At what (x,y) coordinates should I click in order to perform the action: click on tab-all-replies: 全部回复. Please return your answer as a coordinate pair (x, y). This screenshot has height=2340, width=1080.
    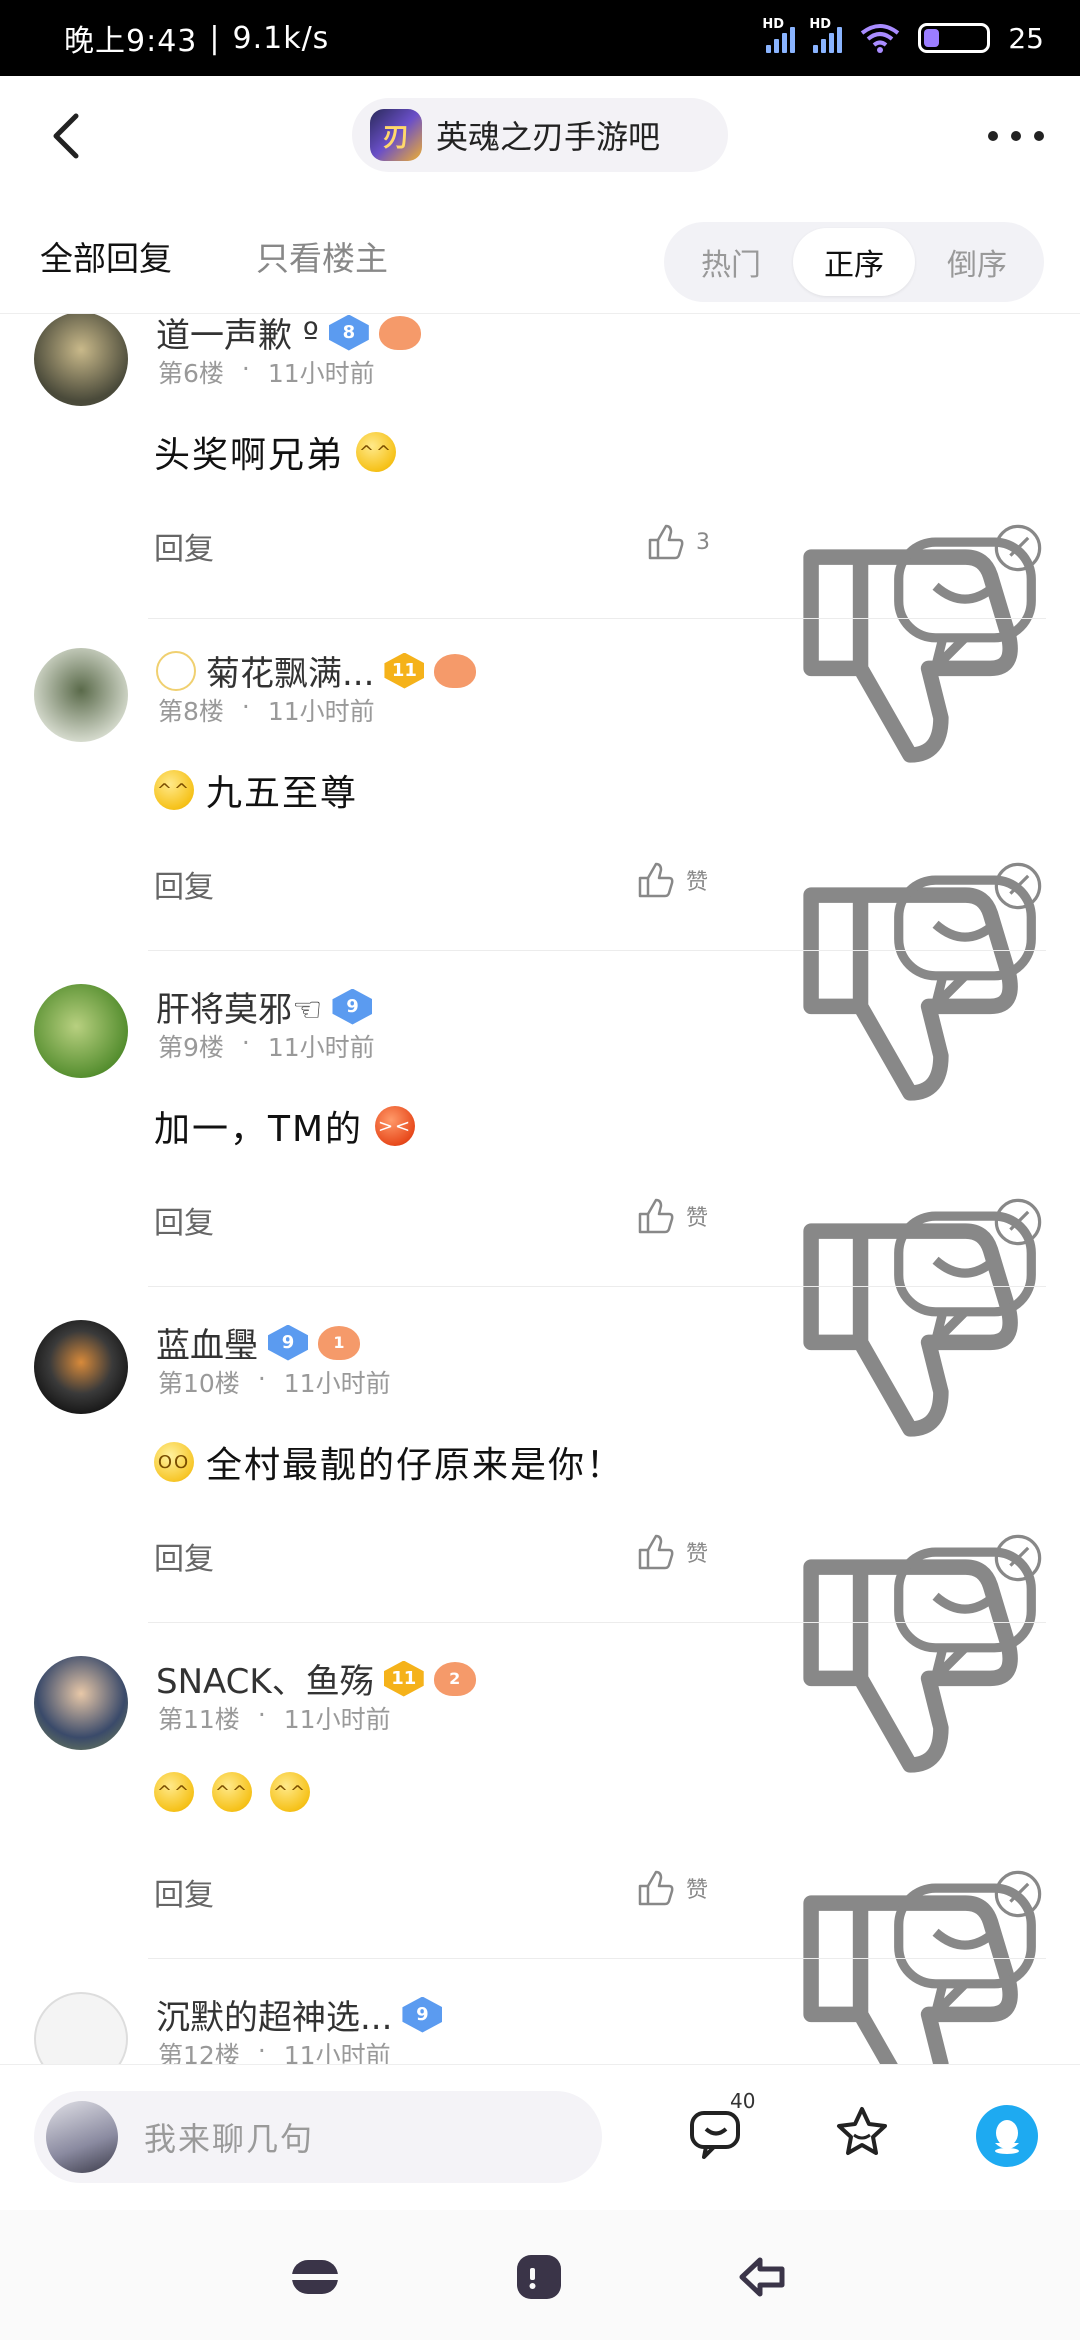
    Looking at the image, I should click on (106, 256).